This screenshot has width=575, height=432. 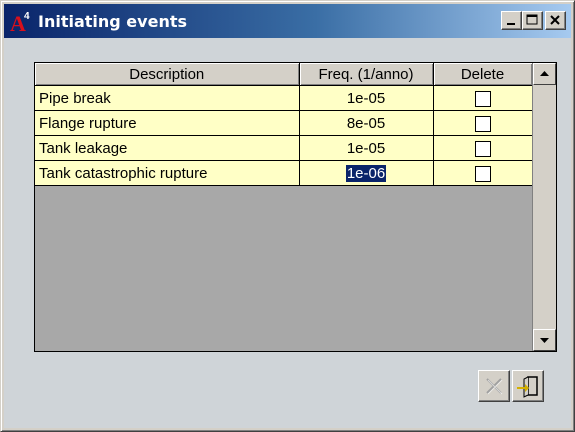 I want to click on maximize-button, so click(x=532, y=20).